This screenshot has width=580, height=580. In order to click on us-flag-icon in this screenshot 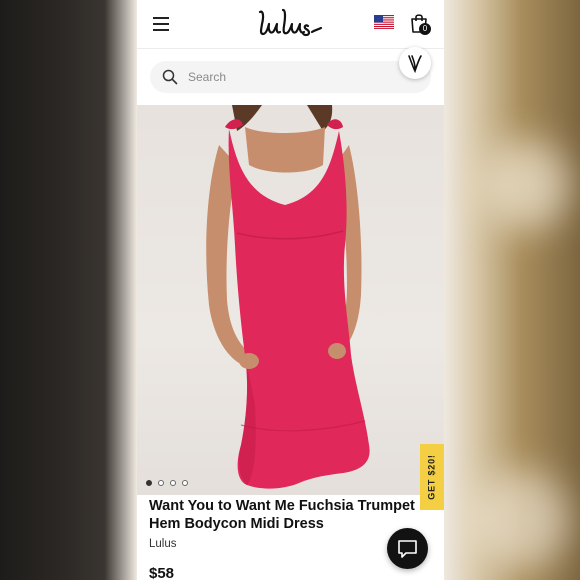, I will do `click(384, 22)`.